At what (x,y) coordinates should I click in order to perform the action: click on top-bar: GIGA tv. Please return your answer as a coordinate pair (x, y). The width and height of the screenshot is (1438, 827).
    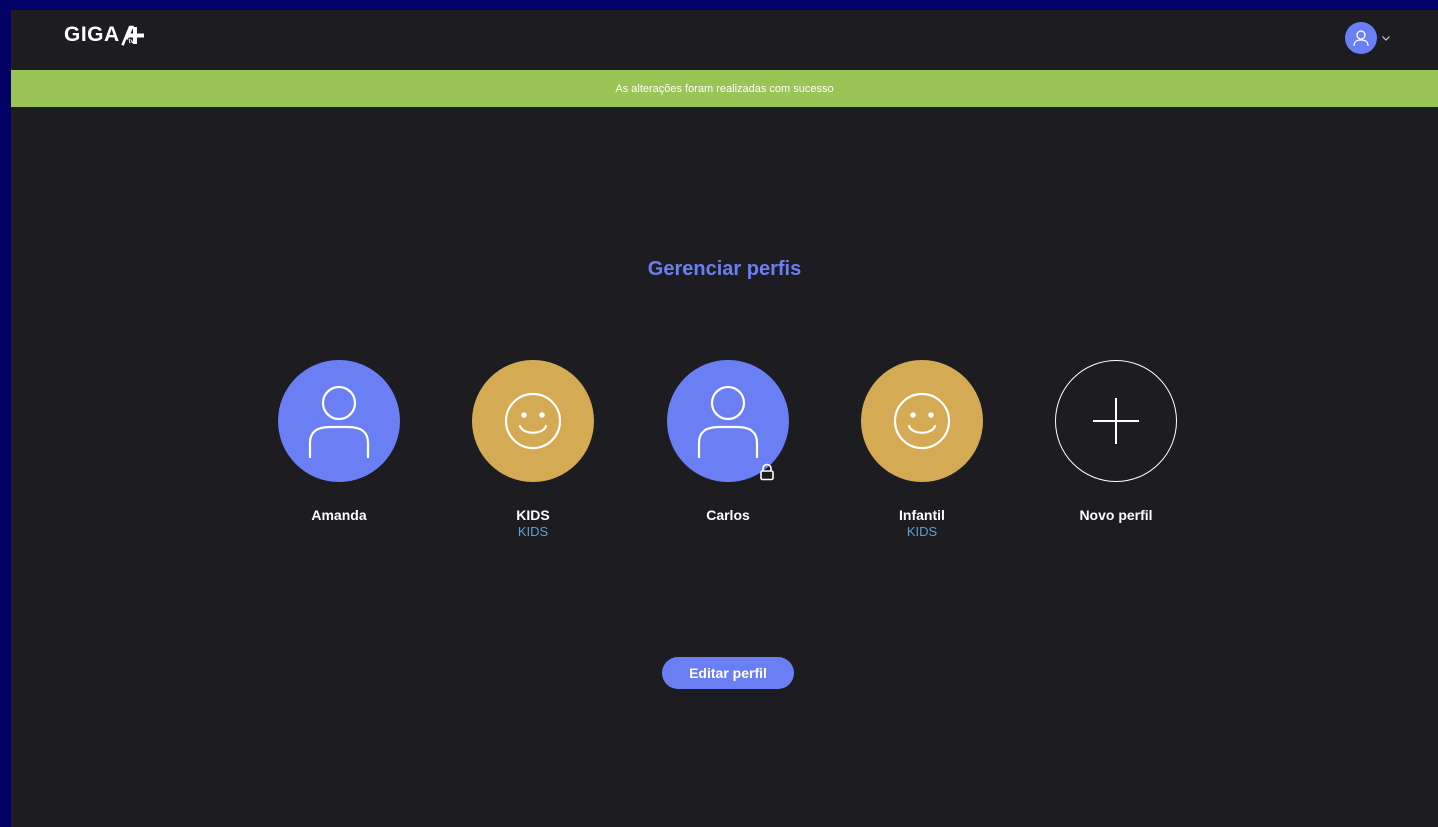
    Looking at the image, I should click on (724, 40).